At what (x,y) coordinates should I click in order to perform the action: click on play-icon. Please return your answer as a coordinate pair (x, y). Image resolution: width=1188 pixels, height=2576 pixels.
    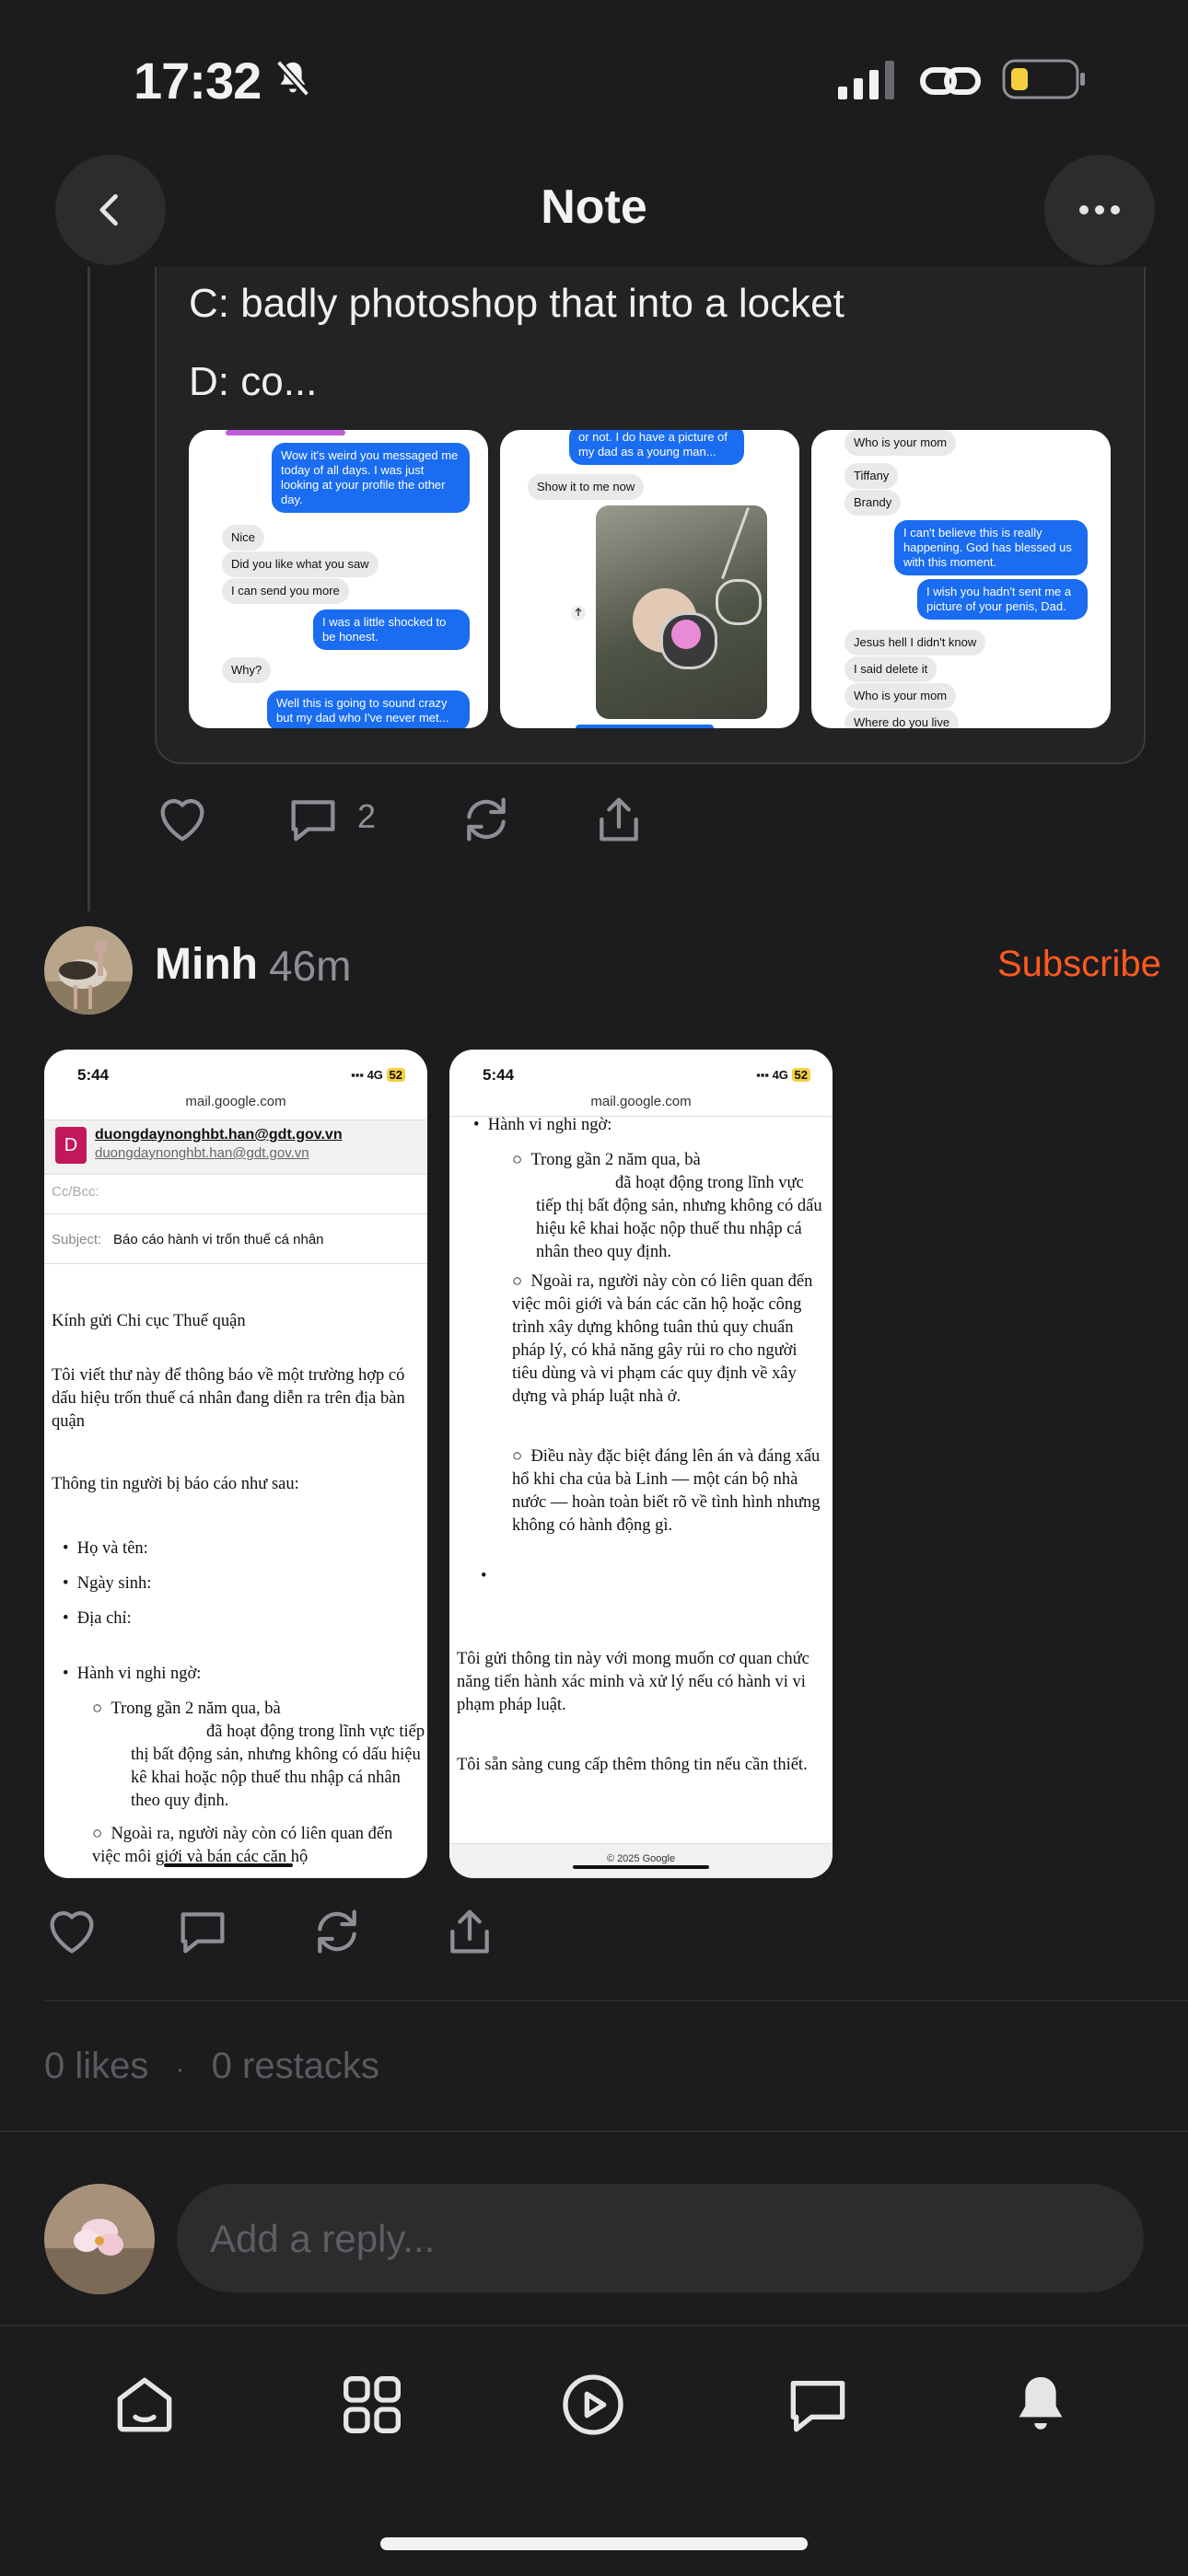
    Looking at the image, I should click on (593, 2405).